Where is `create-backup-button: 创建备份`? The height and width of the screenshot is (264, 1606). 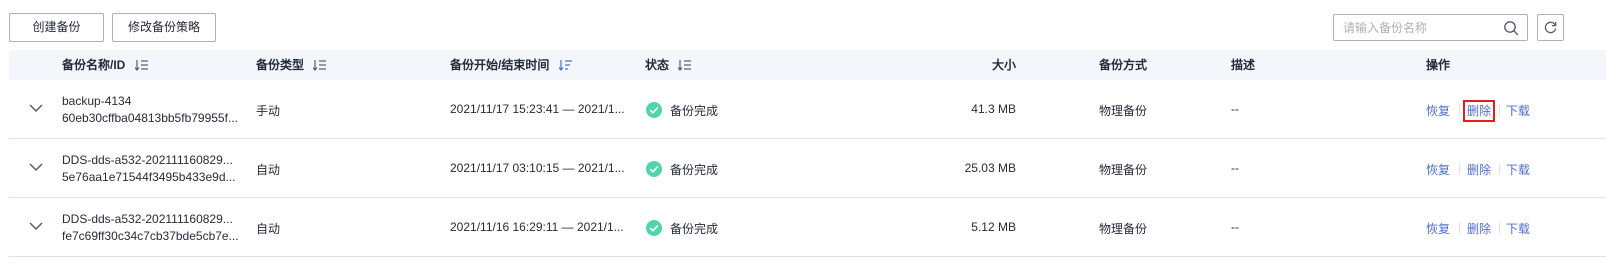
create-backup-button: 创建备份 is located at coordinates (56, 27).